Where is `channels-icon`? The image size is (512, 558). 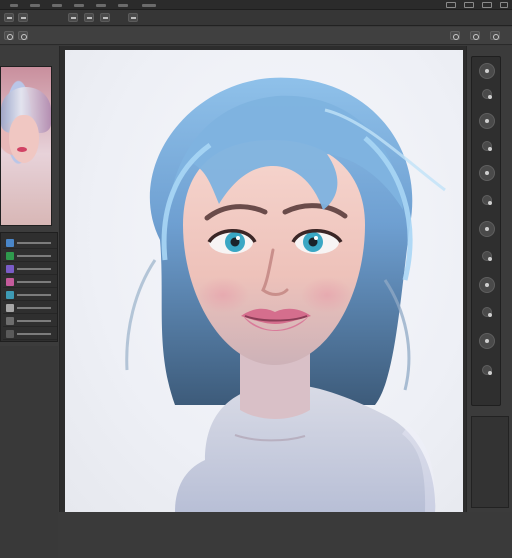
channels-icon is located at coordinates (487, 229).